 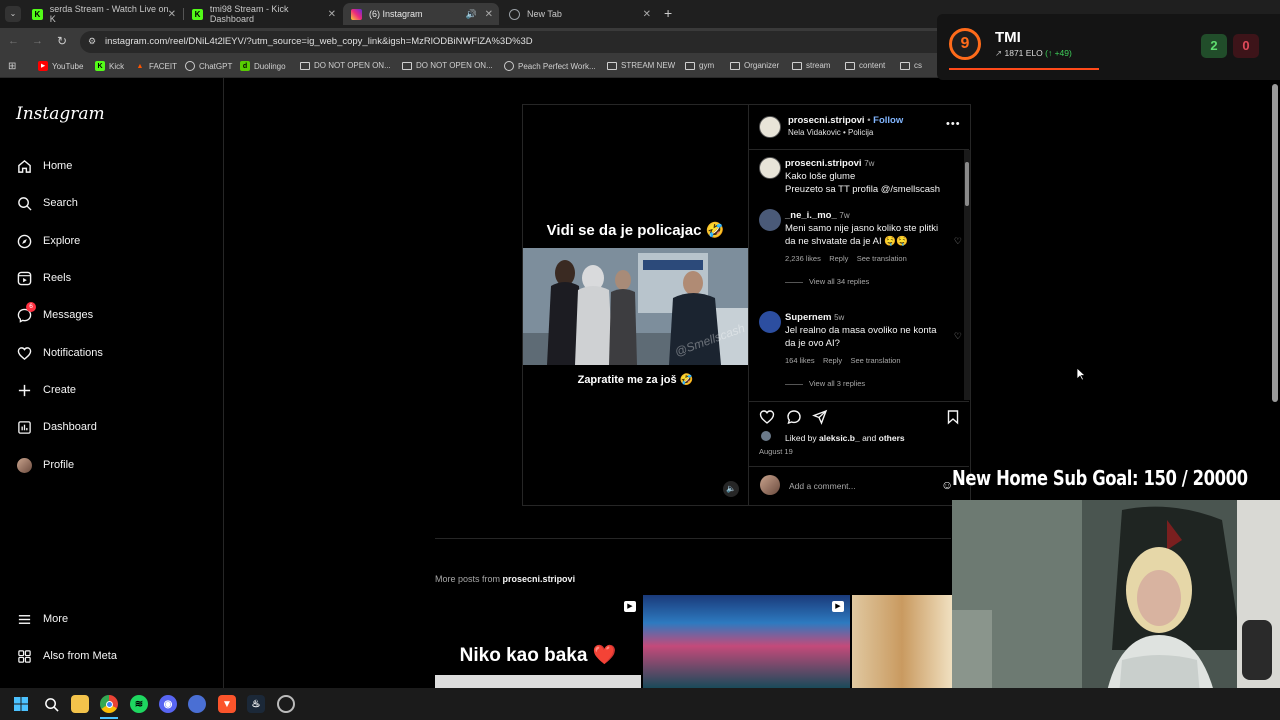 I want to click on follow-button: Follow, so click(x=888, y=120).